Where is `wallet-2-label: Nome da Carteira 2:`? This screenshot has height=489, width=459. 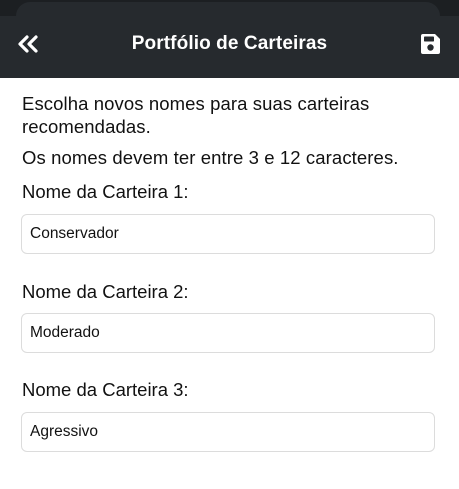 wallet-2-label: Nome da Carteira 2: is located at coordinates (105, 291).